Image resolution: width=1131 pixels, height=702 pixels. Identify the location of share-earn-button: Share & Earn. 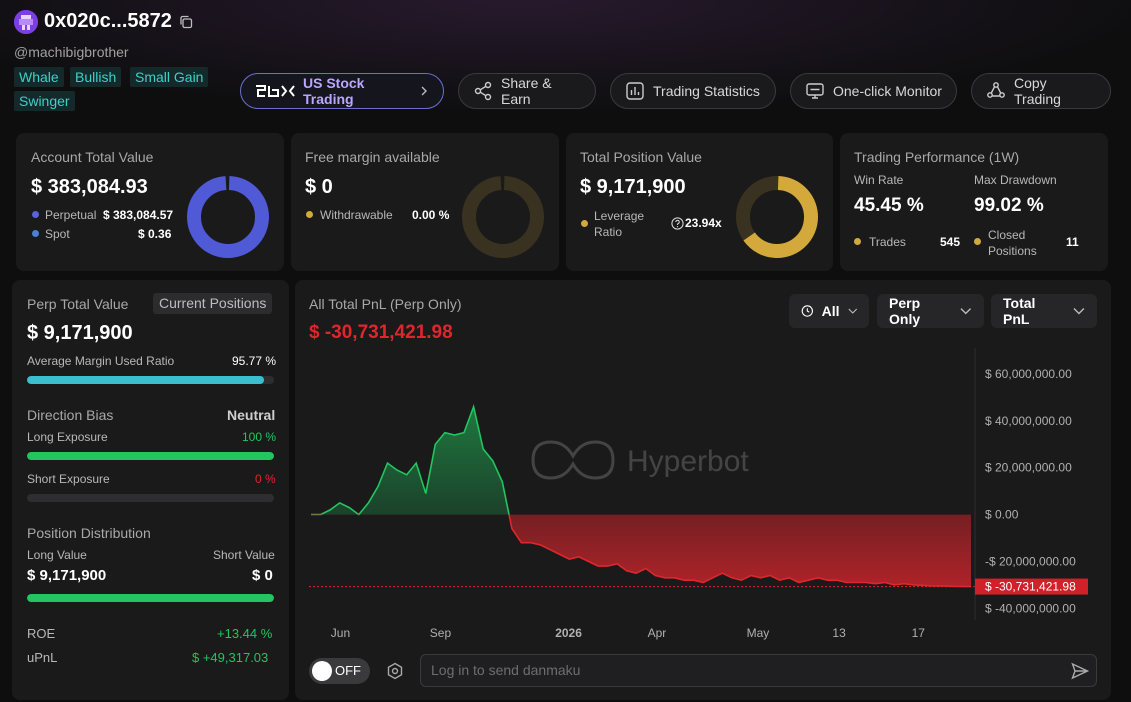
(527, 91).